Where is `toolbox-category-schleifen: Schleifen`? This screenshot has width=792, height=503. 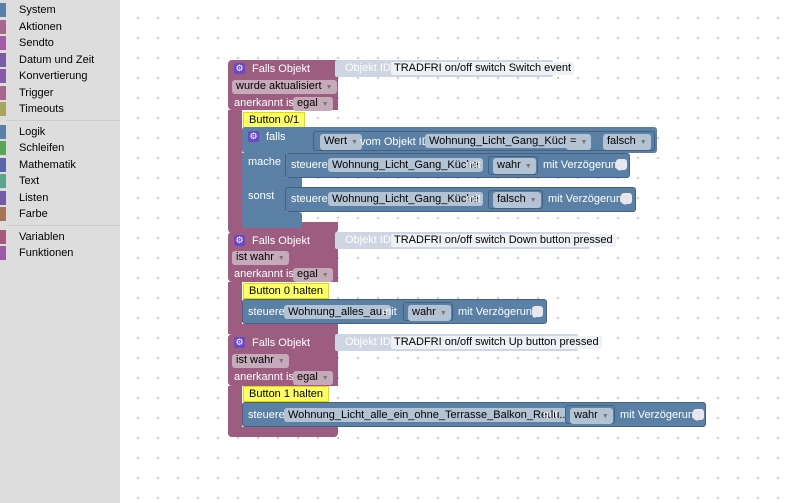 toolbox-category-schleifen: Schleifen is located at coordinates (60, 148).